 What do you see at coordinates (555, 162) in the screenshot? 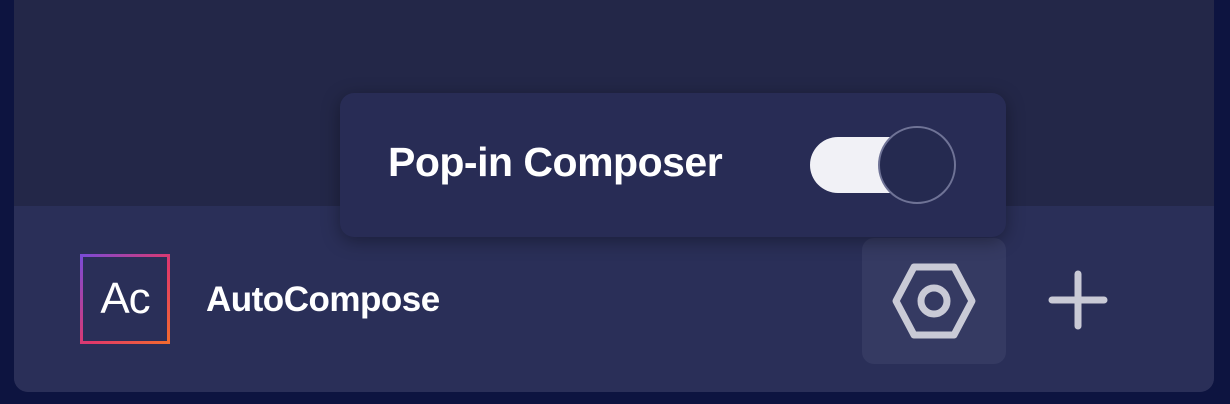
I see `pop-in-composer-label: Pop-in Composer` at bounding box center [555, 162].